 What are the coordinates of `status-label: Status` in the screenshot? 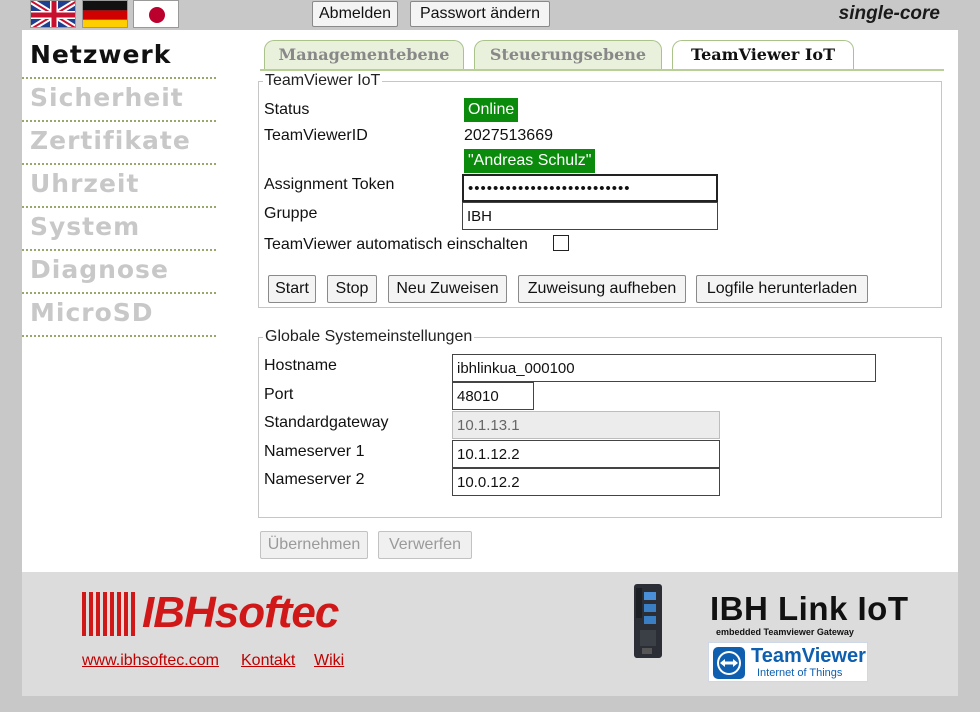 It's located at (287, 109).